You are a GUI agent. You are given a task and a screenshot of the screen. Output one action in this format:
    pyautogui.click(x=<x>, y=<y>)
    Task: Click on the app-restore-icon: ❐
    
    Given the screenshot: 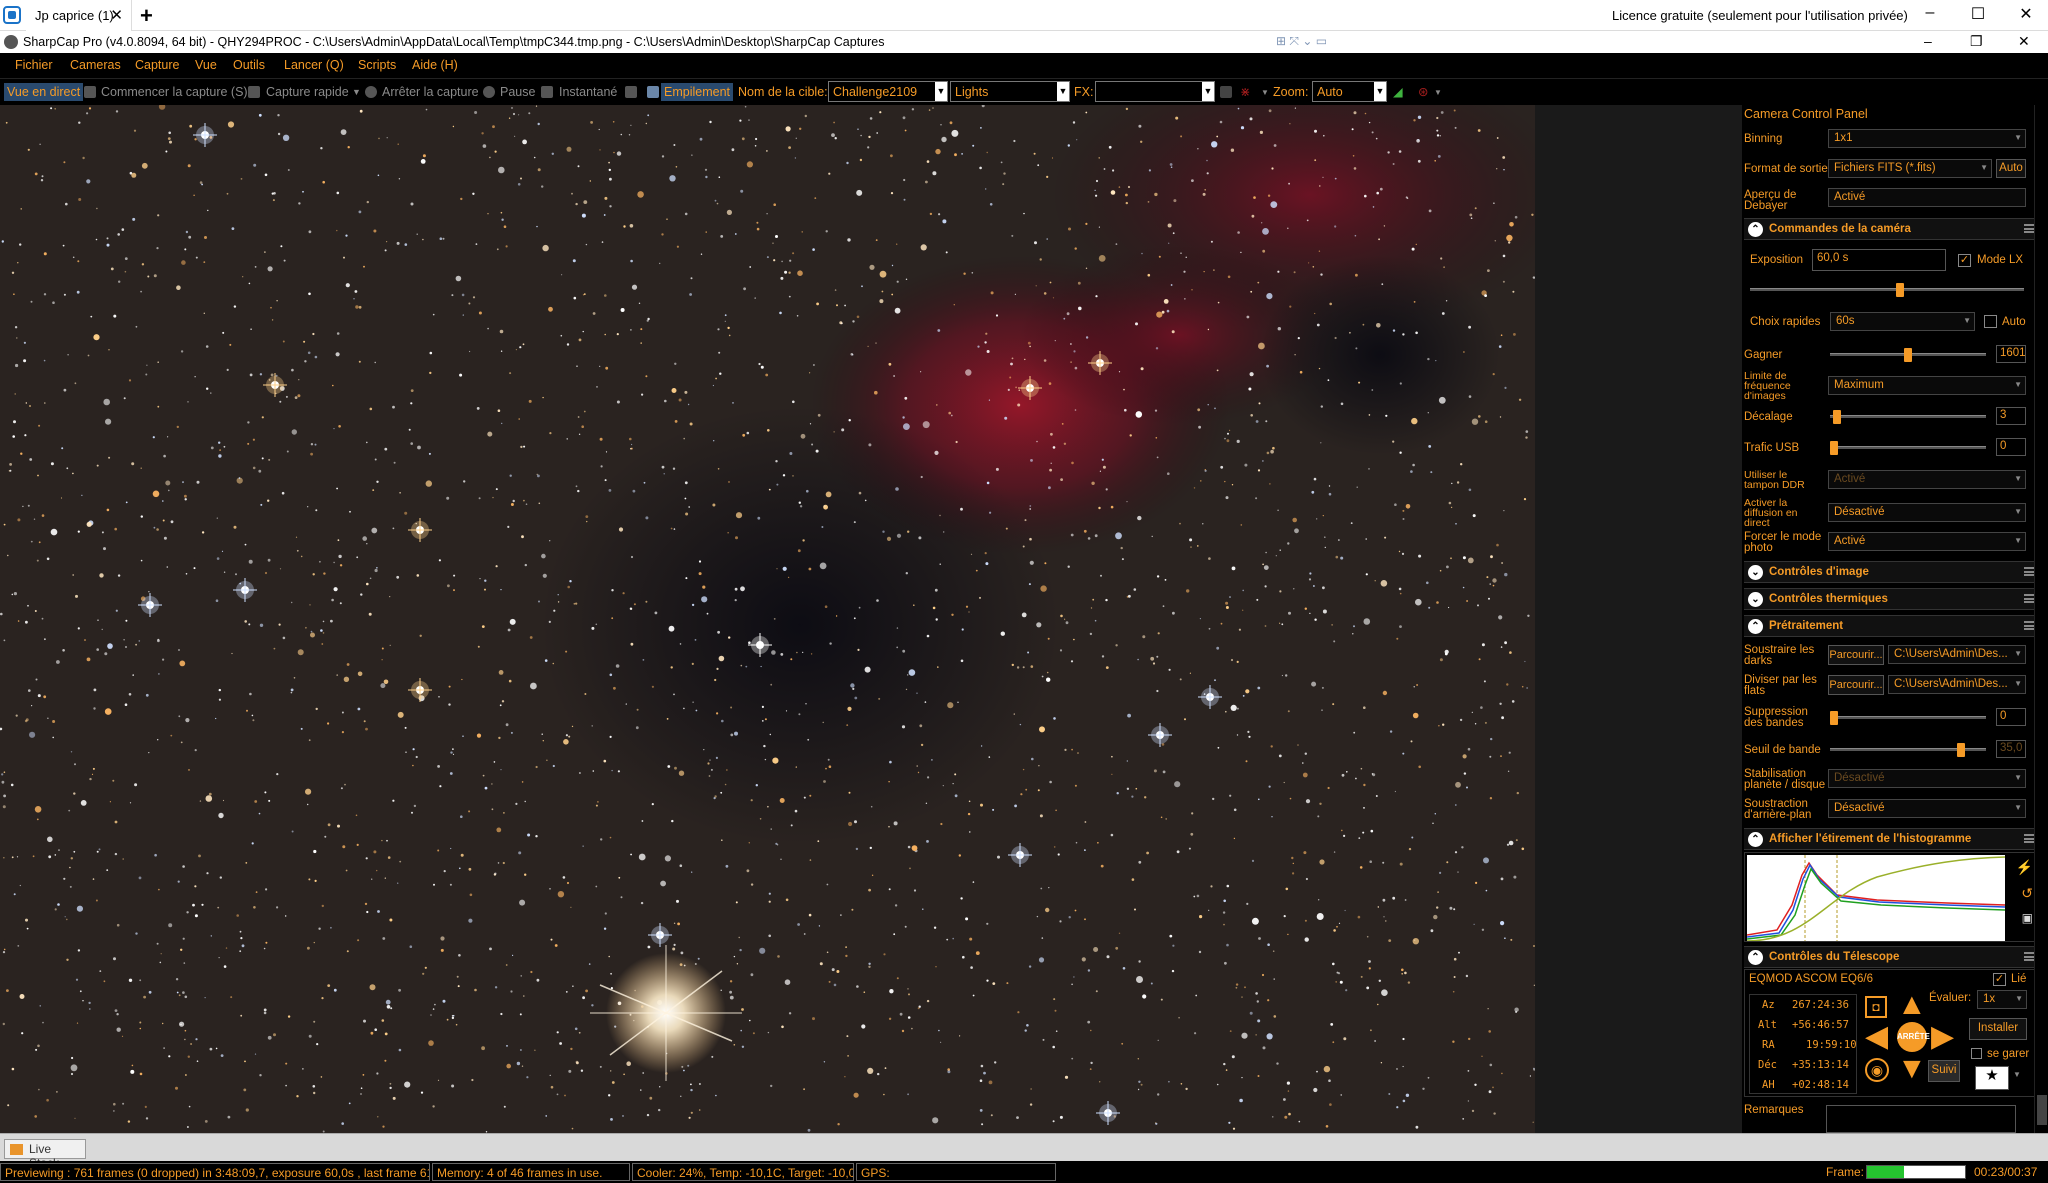 What is the action you would take?
    pyautogui.click(x=1976, y=41)
    